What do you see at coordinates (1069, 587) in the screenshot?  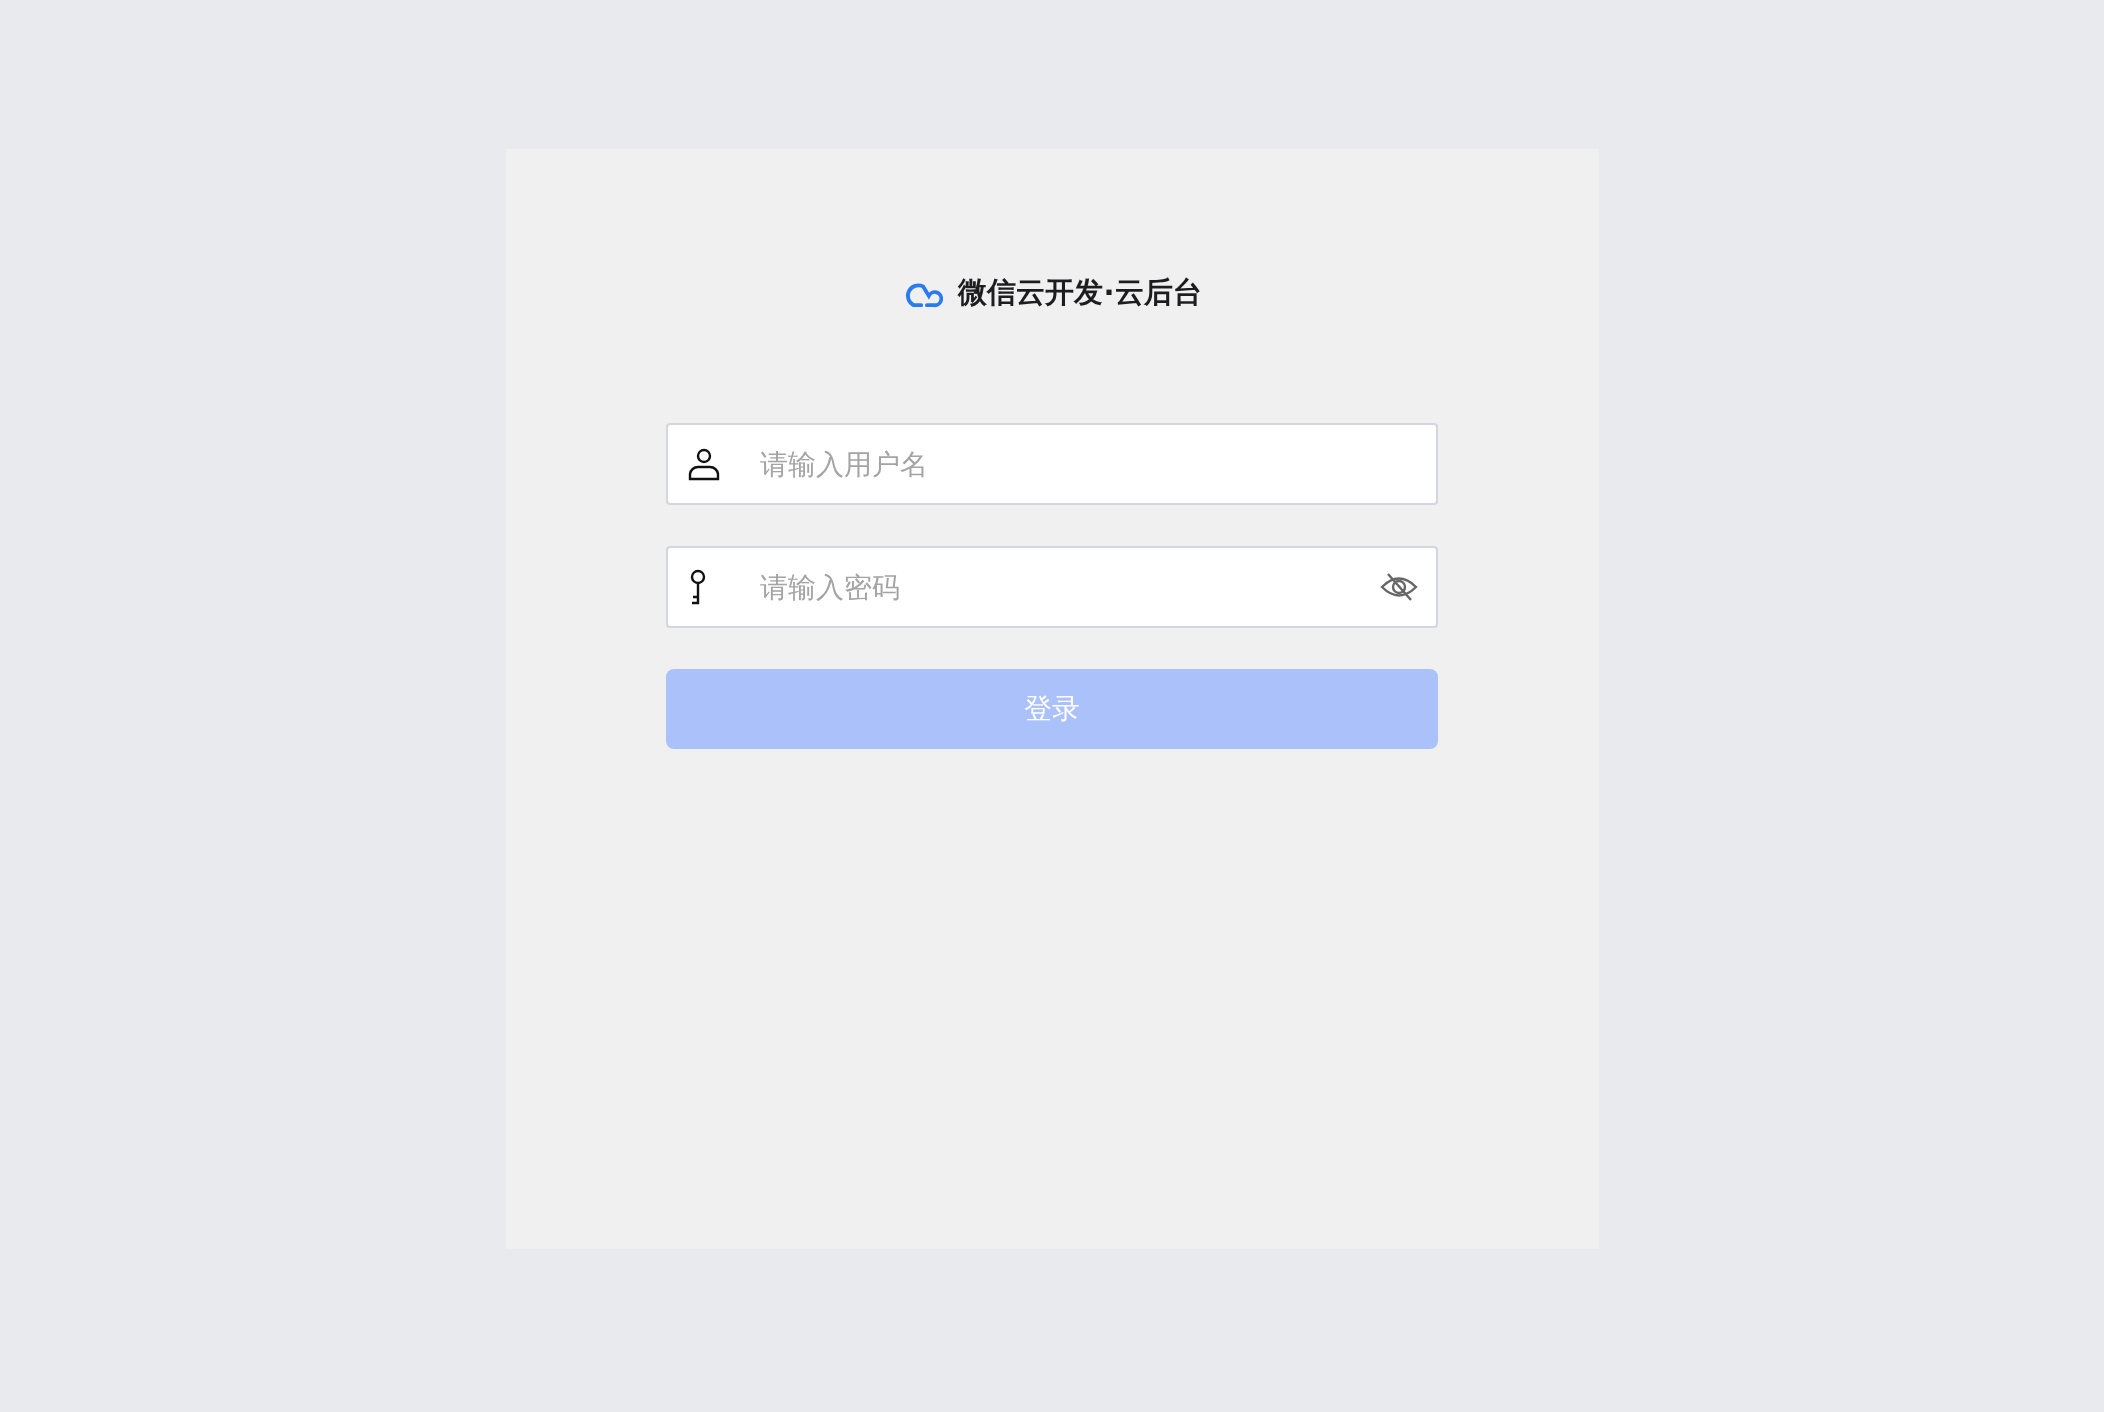 I see `password-input: 请输入密码` at bounding box center [1069, 587].